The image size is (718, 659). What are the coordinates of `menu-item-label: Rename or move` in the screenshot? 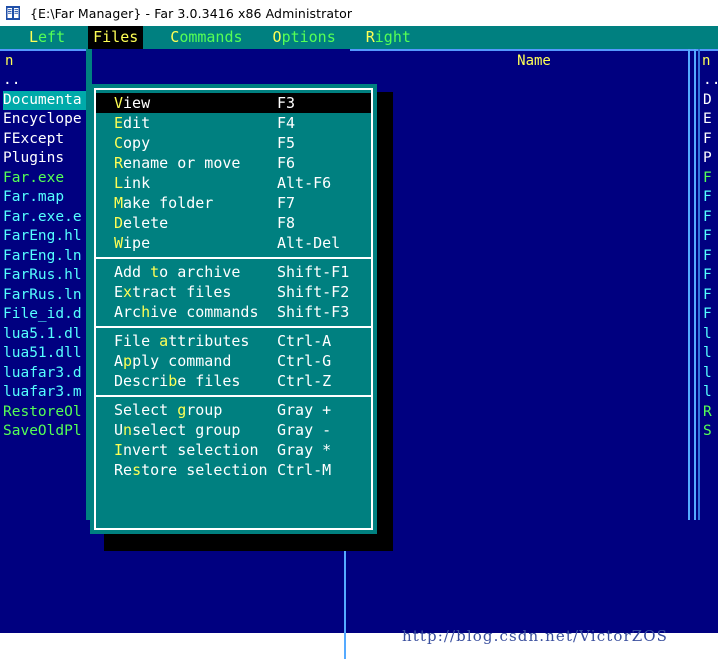 It's located at (177, 163).